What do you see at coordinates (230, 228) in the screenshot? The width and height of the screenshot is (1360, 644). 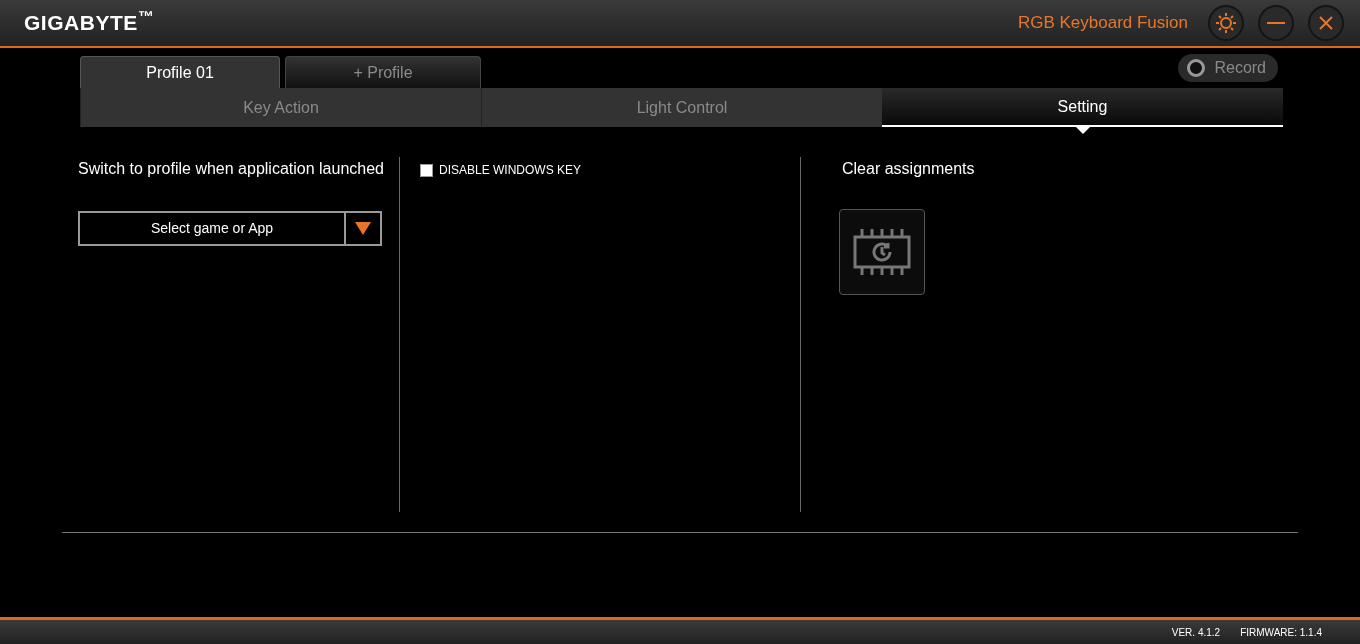 I see `app-dropdown: Select game or App` at bounding box center [230, 228].